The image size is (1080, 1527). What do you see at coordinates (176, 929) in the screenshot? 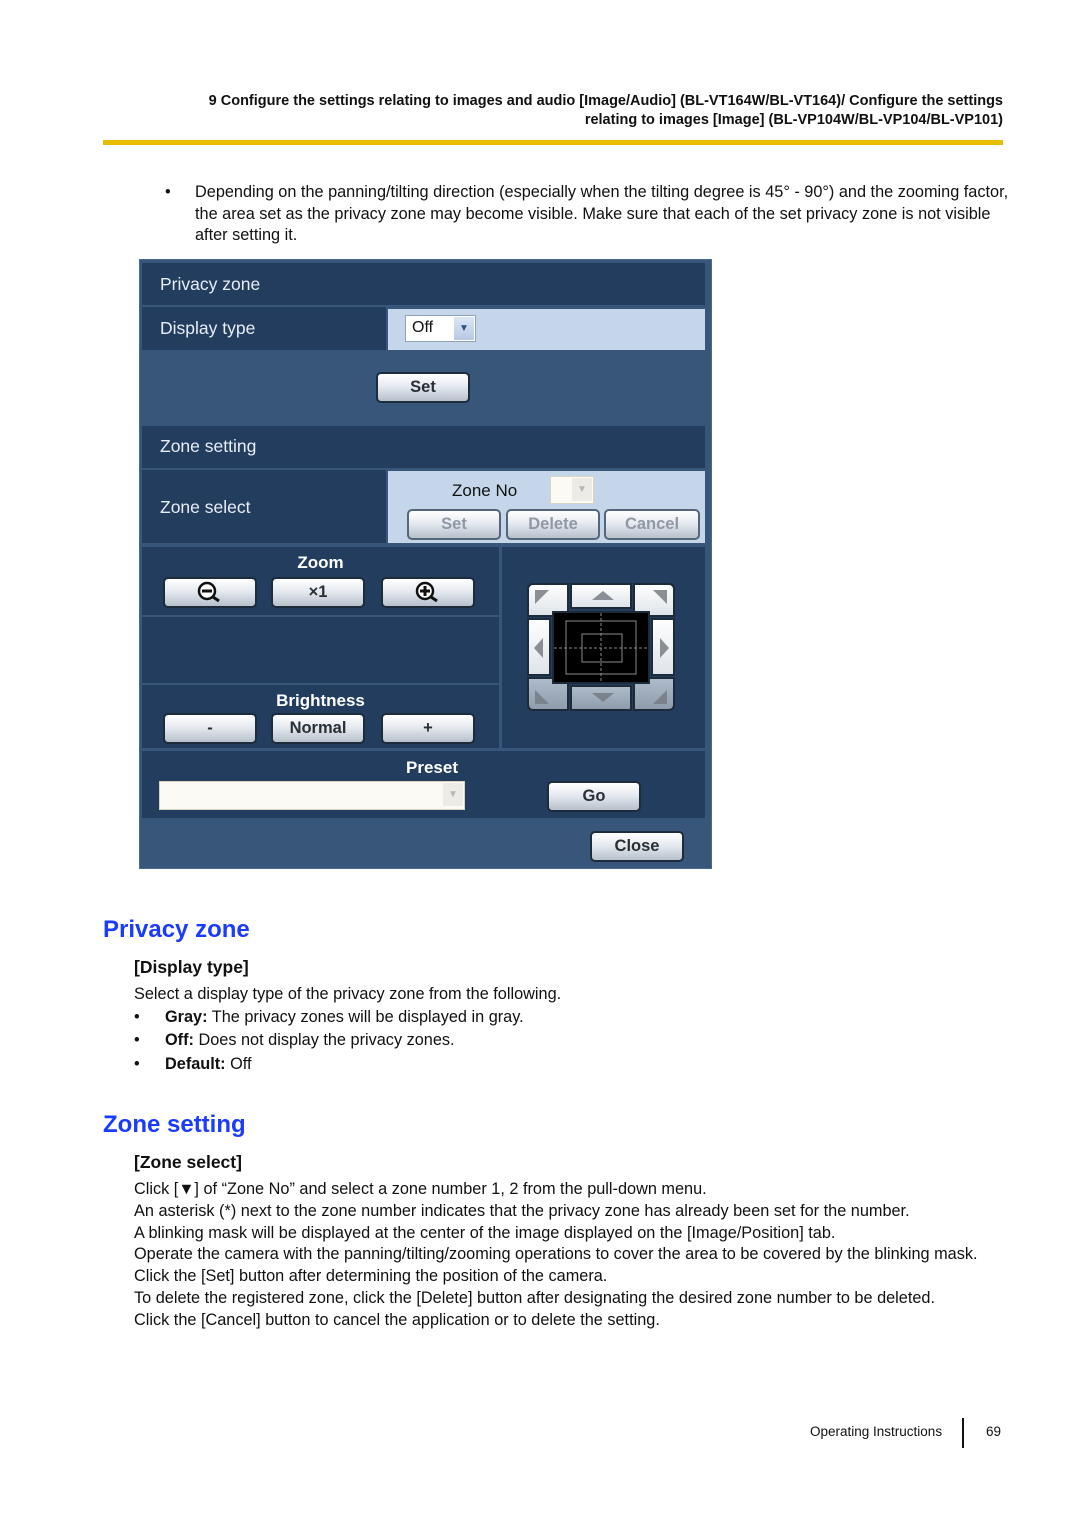
I see `privacy-zone-heading: Privacy zone` at bounding box center [176, 929].